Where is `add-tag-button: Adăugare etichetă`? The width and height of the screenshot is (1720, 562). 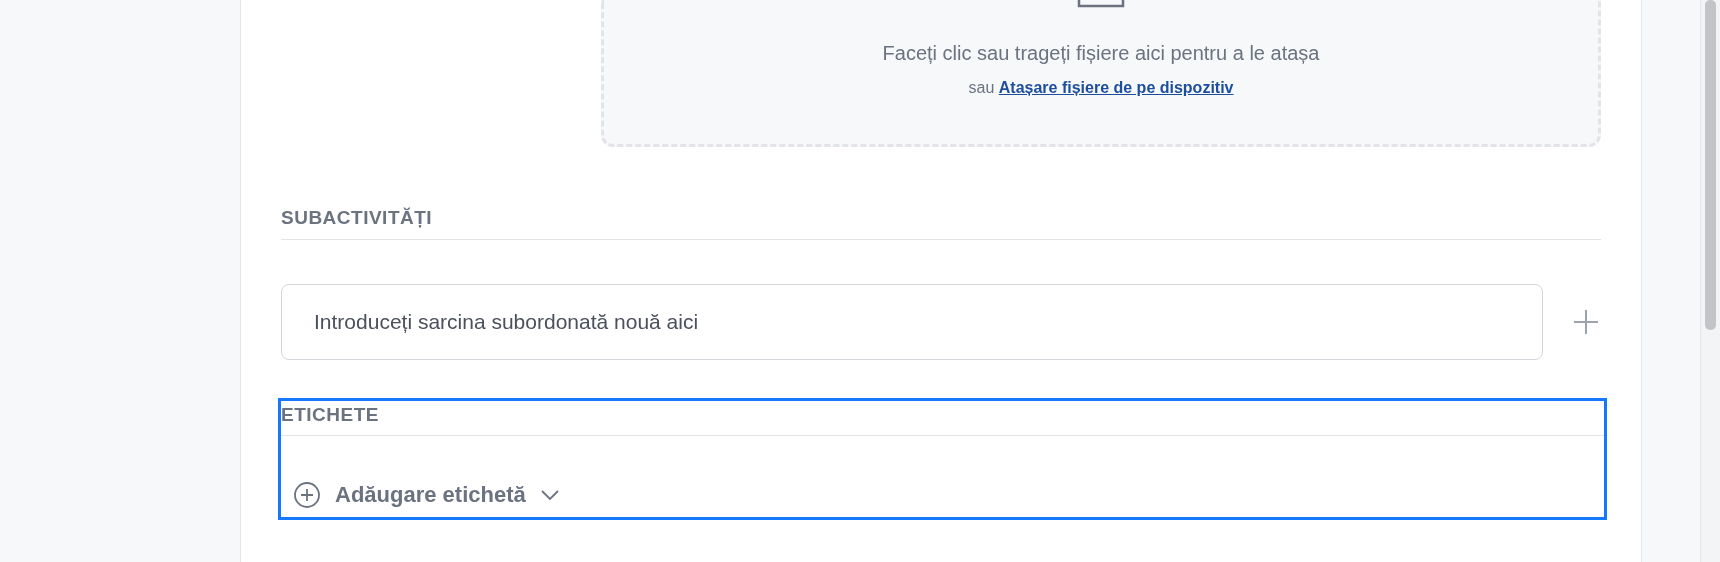
add-tag-button: Adăugare etichetă is located at coordinates (426, 494).